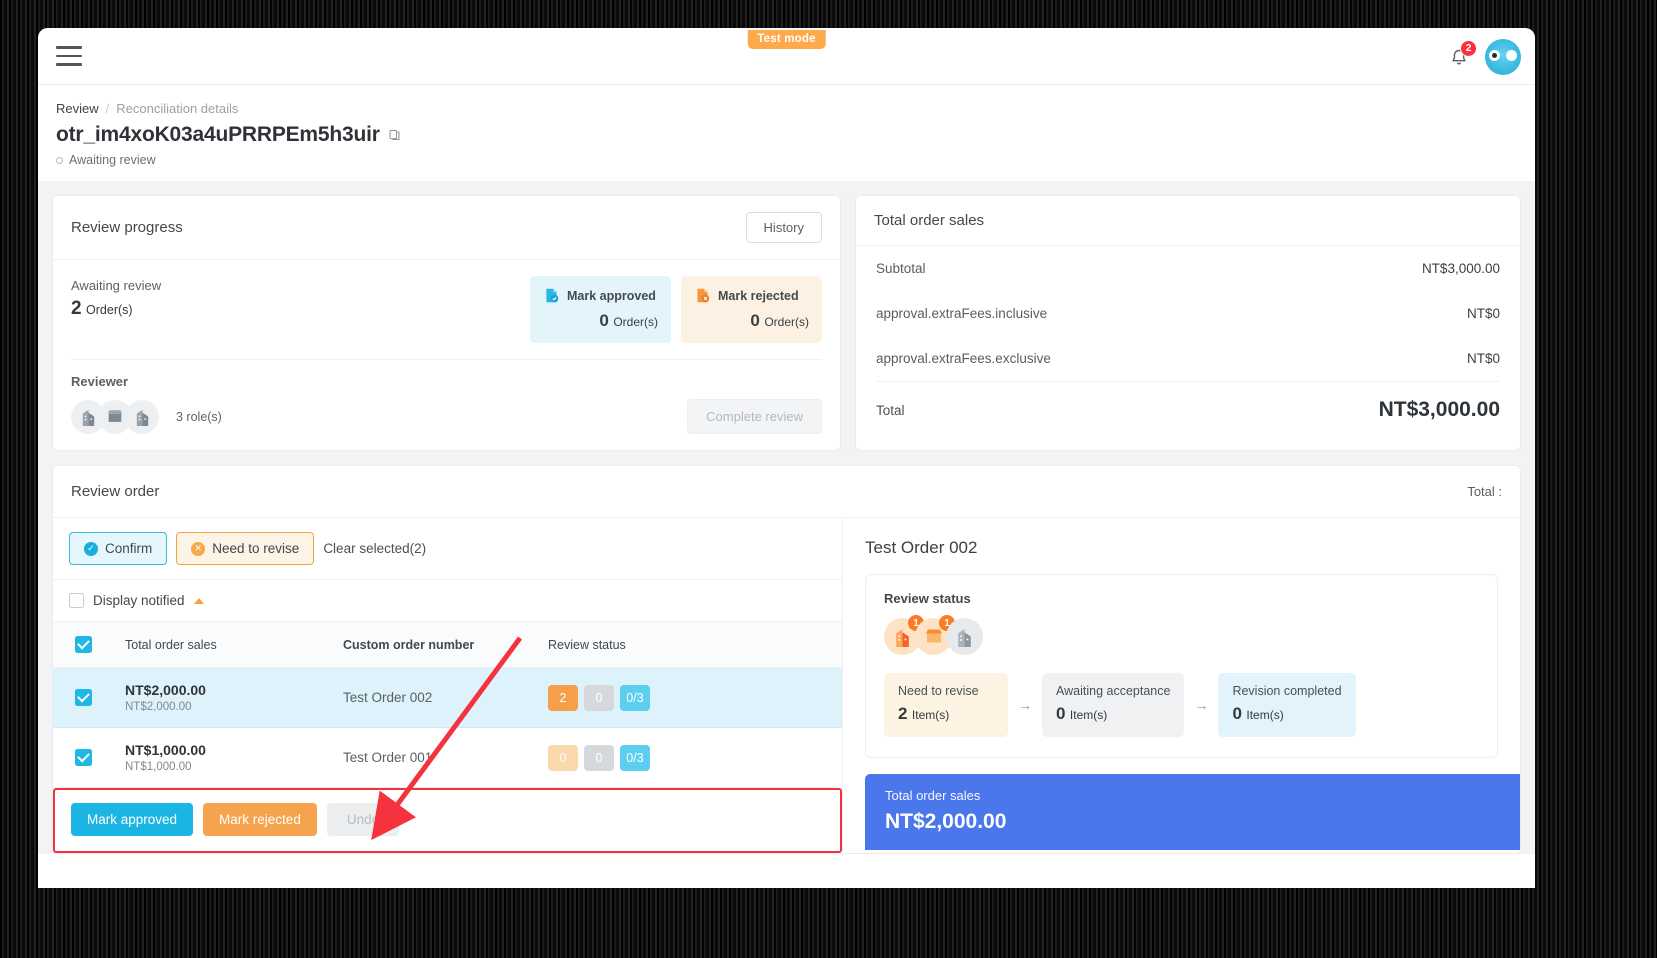 The image size is (1657, 958). Describe the element at coordinates (158, 767) in the screenshot. I see `row-amount-sub: NT$1,000.00` at that location.